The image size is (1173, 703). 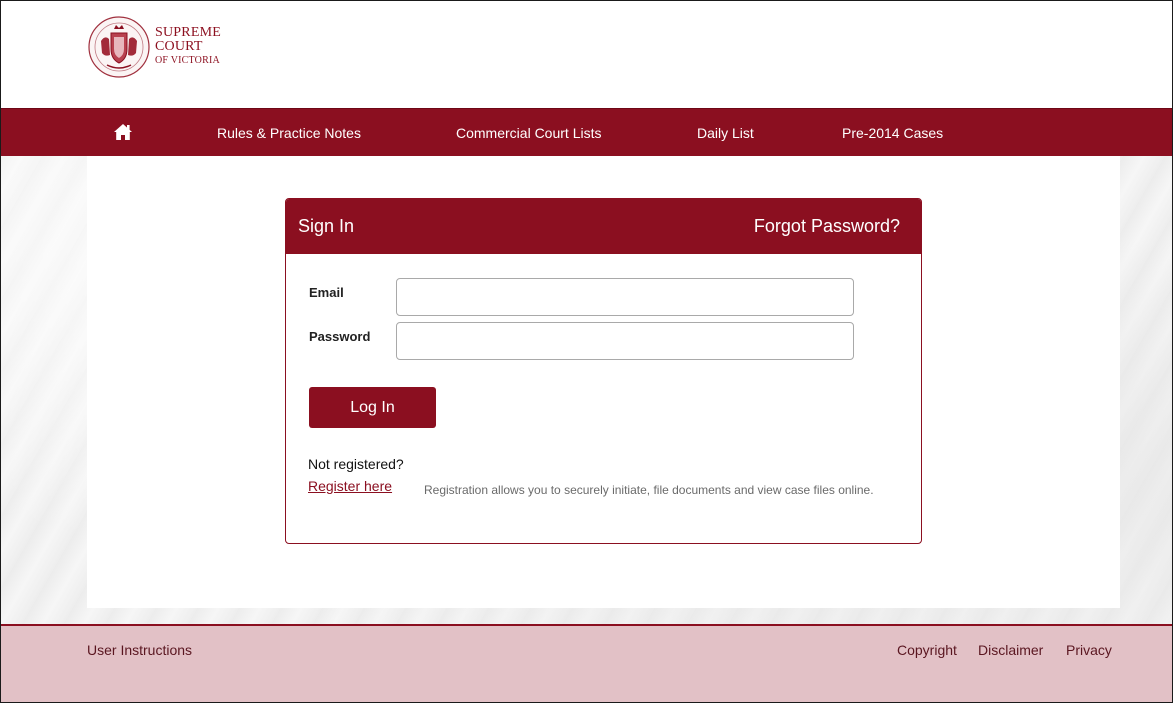 I want to click on court-name: SUPREME COURT OF VICTORIA, so click(x=188, y=47).